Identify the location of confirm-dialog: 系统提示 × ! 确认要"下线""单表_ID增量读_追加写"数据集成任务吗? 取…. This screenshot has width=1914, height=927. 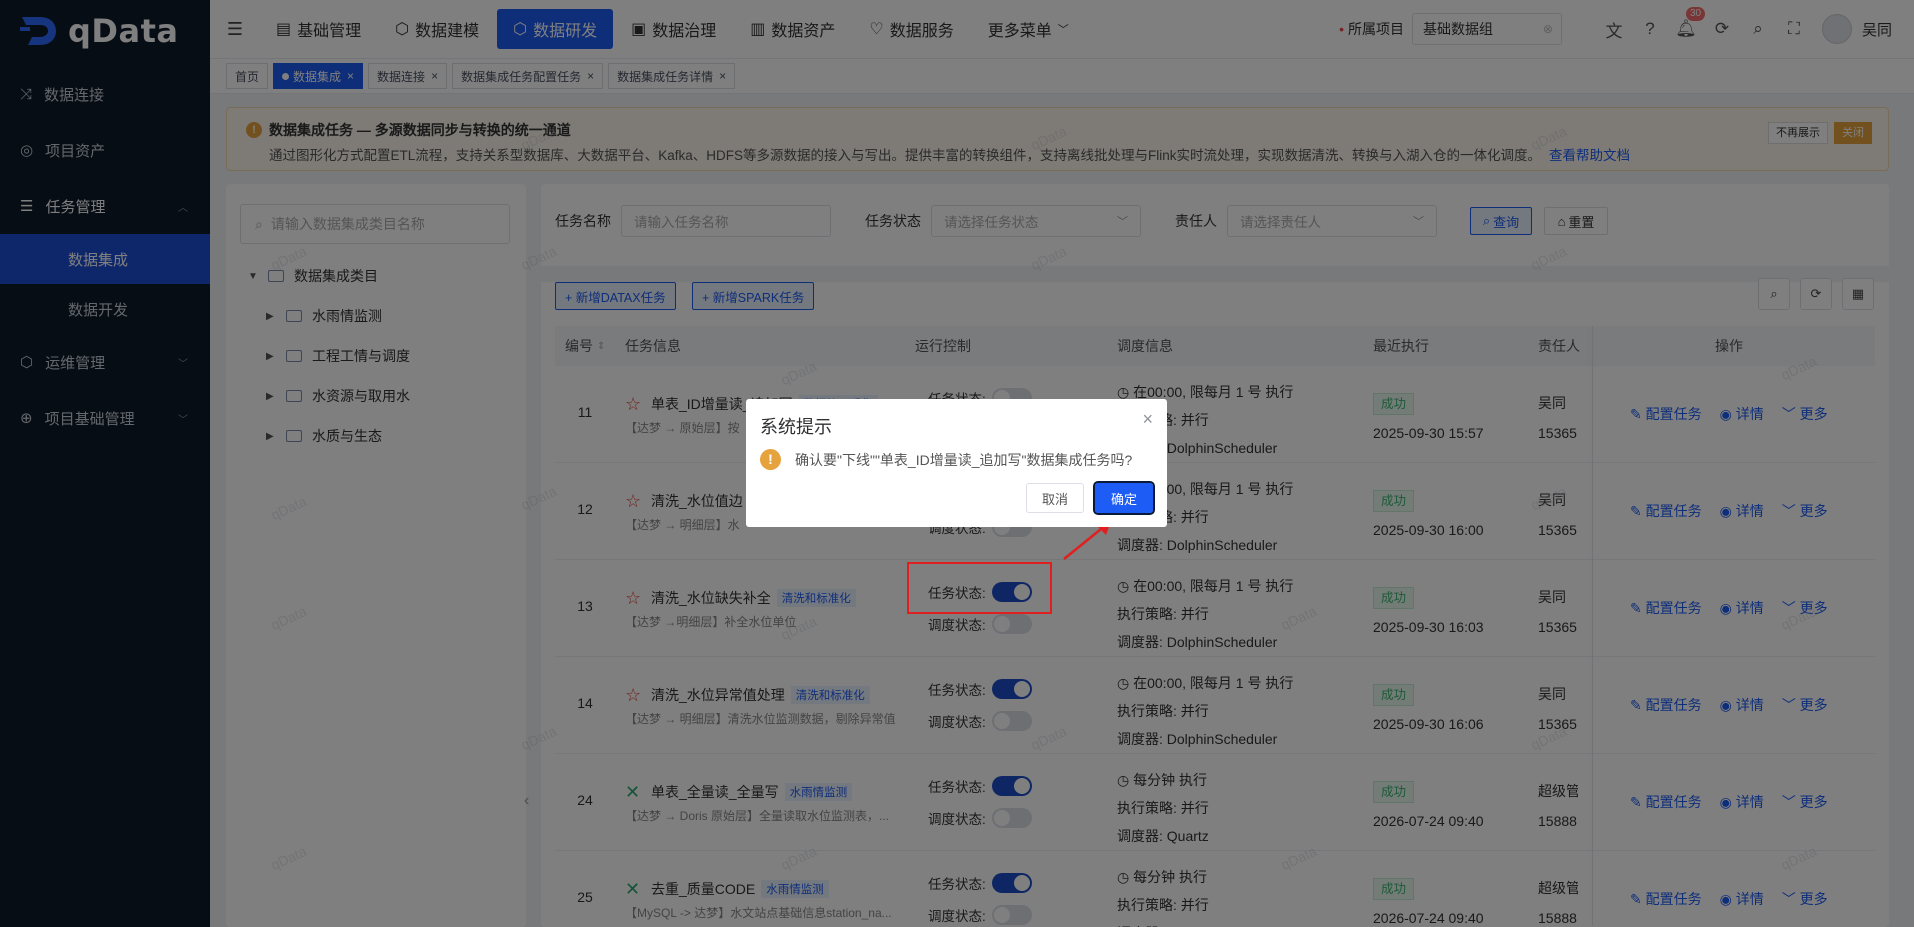
(956, 463).